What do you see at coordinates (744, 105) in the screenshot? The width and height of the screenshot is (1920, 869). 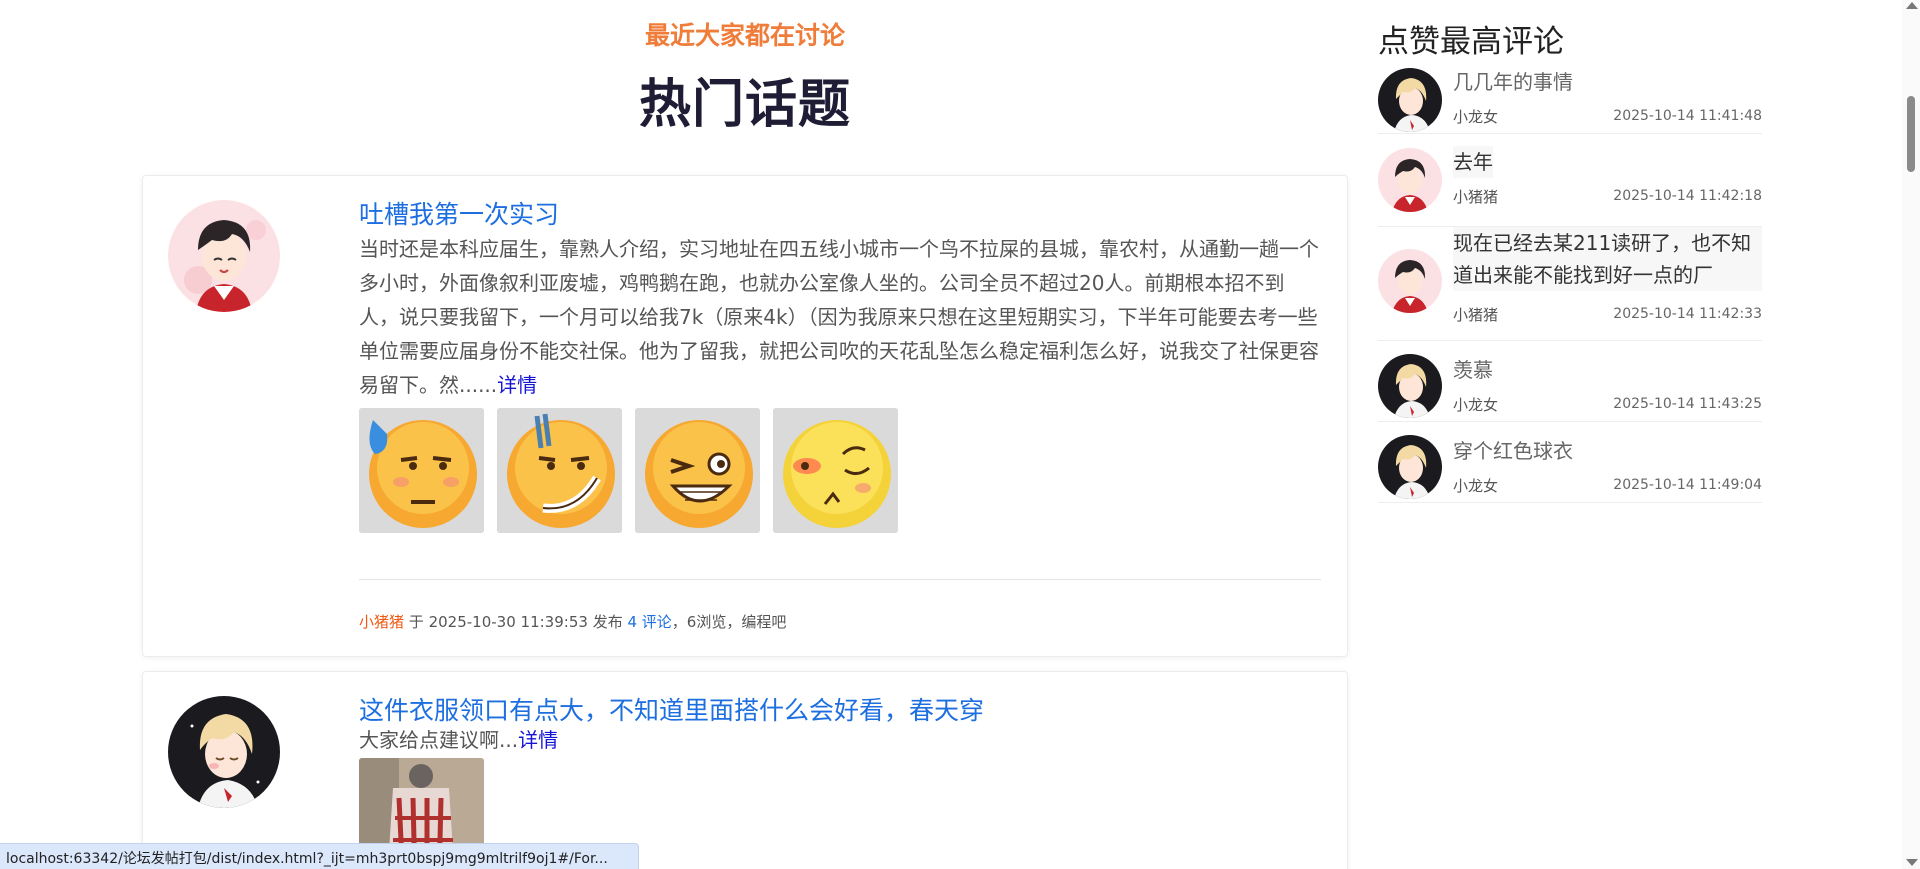 I see `section-title: 热门话题` at bounding box center [744, 105].